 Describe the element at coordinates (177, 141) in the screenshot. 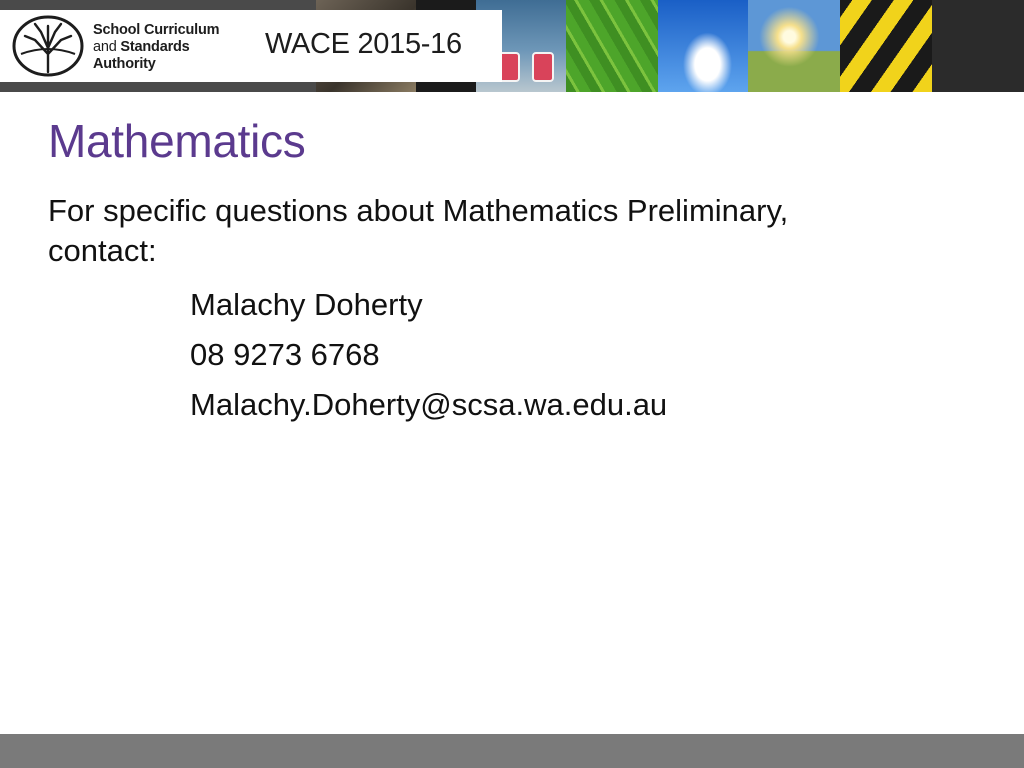

I see `slide-title: Mathematics` at that location.